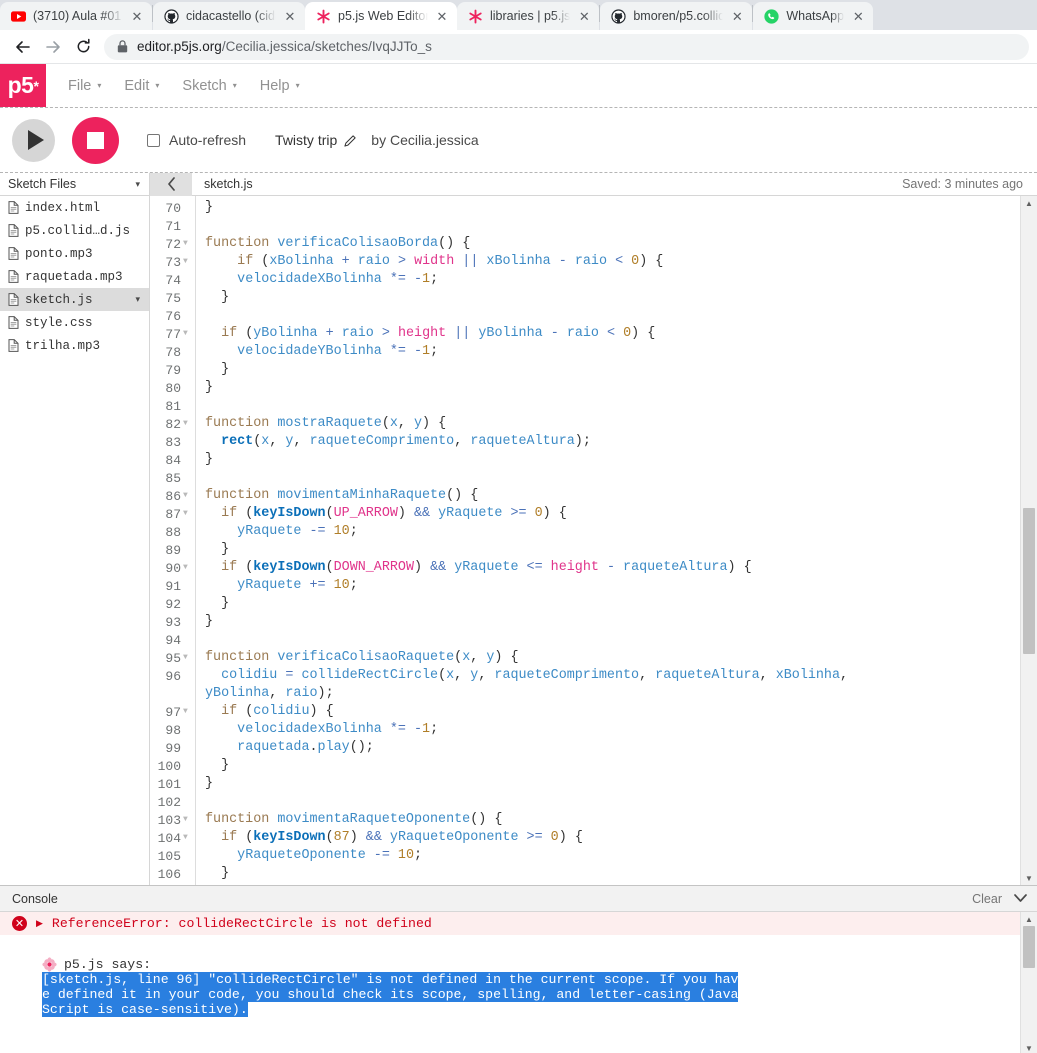 The width and height of the screenshot is (1037, 1053). What do you see at coordinates (1029, 919) in the screenshot?
I see `console-scroll-up-arrow: ▲` at bounding box center [1029, 919].